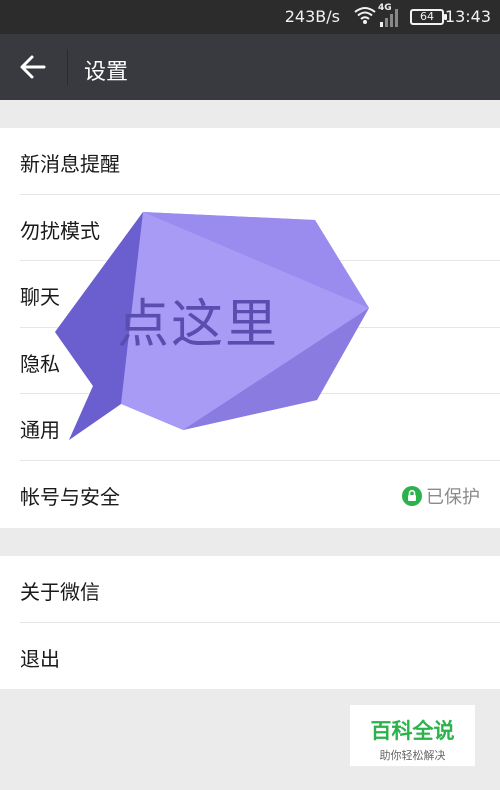 The height and width of the screenshot is (790, 500). Describe the element at coordinates (40, 430) in the screenshot. I see `setting-label: 通用` at that location.